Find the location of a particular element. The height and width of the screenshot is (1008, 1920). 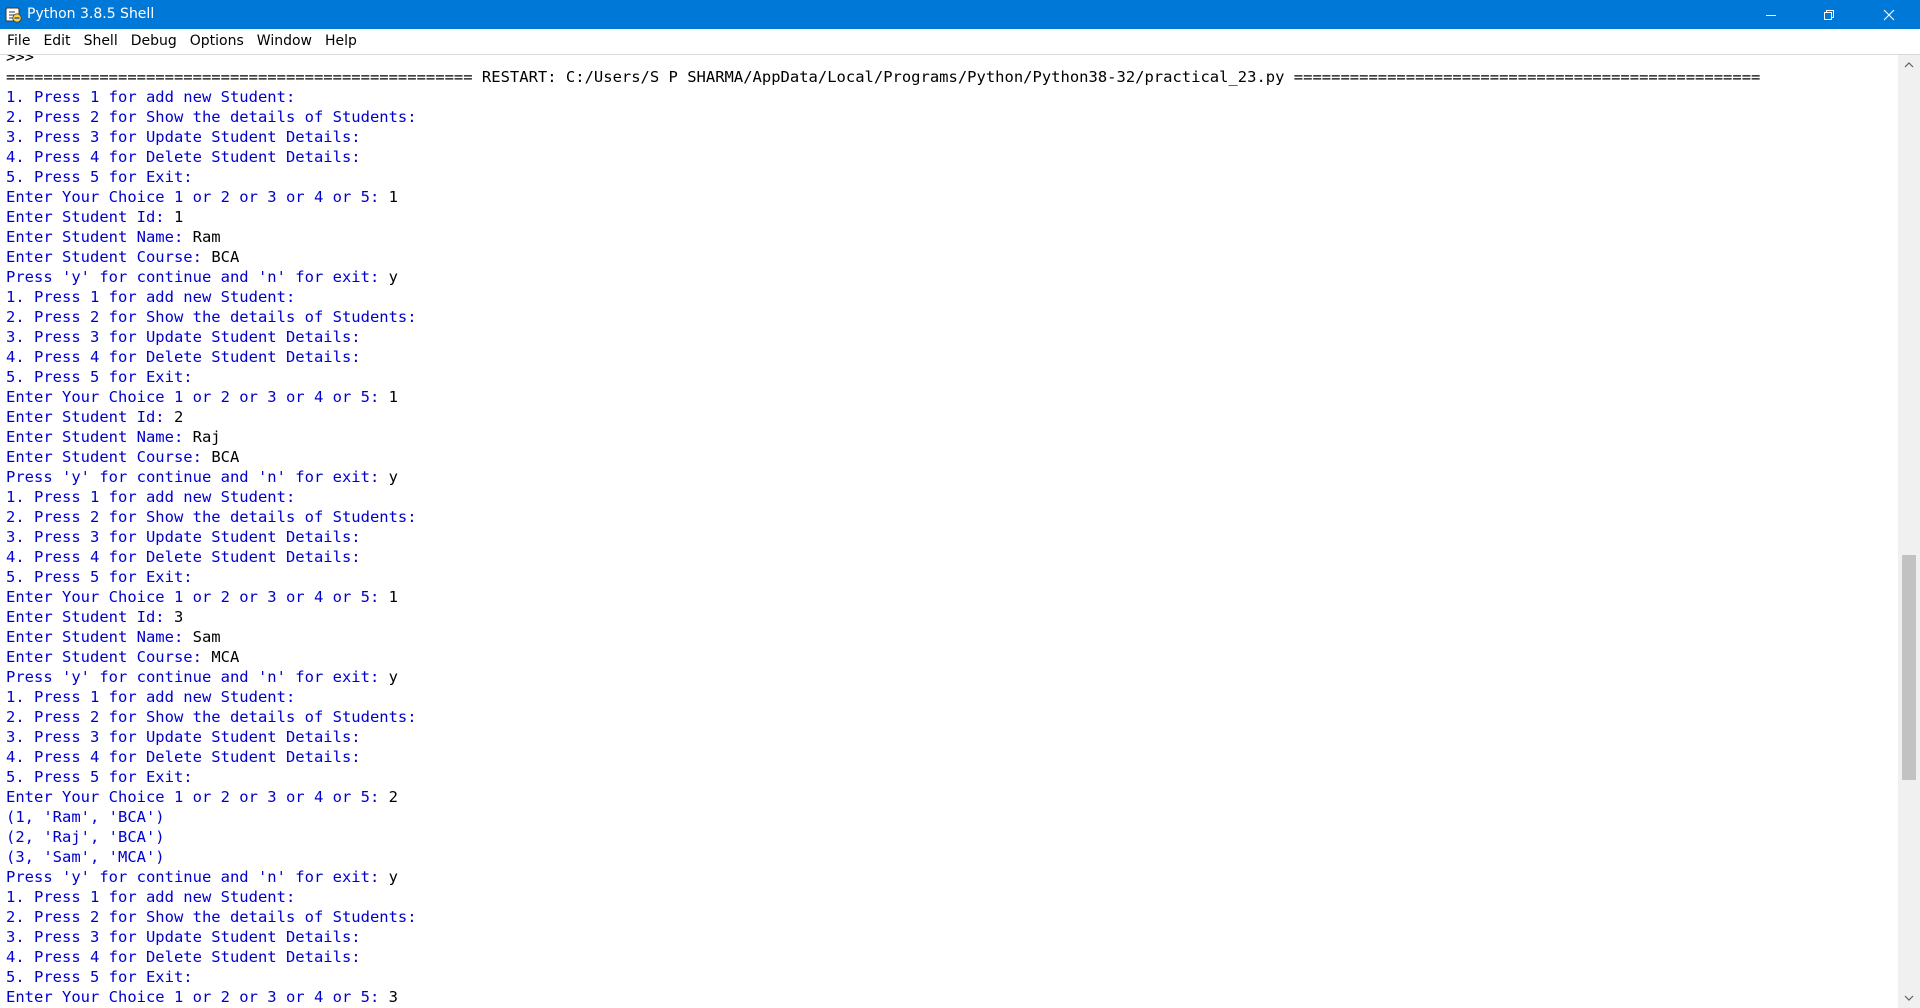

shell-line: Enter Student Name: Ram is located at coordinates (883, 237).